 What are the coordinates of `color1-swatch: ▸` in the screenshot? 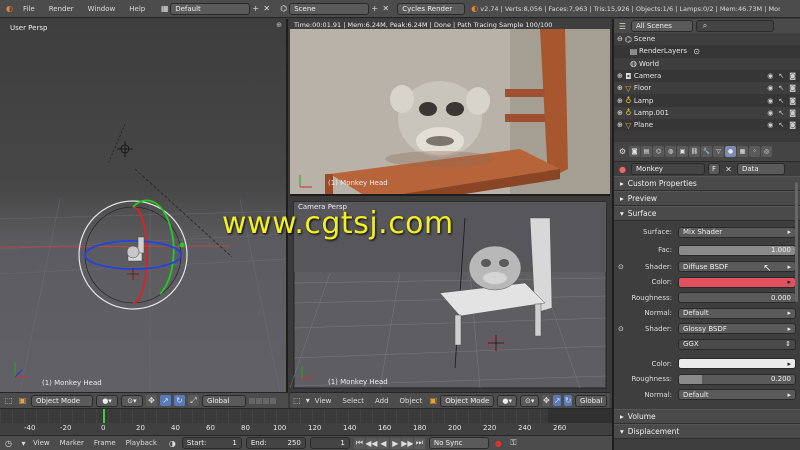 It's located at (737, 282).